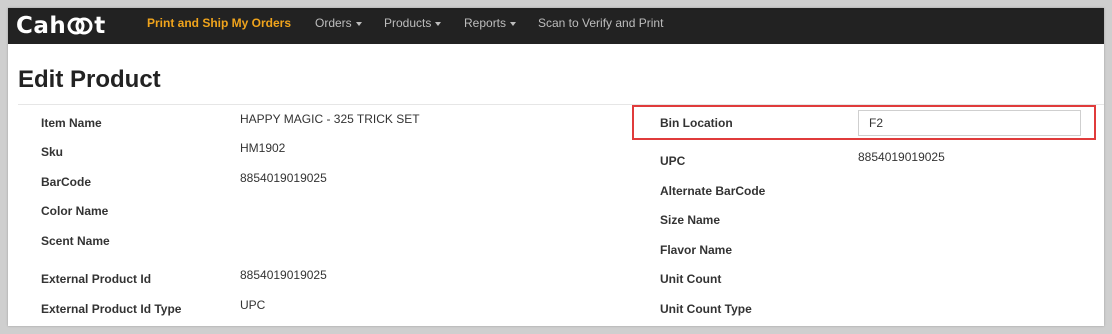  I want to click on label-external-product-id-type: External Product Id Type, so click(111, 309).